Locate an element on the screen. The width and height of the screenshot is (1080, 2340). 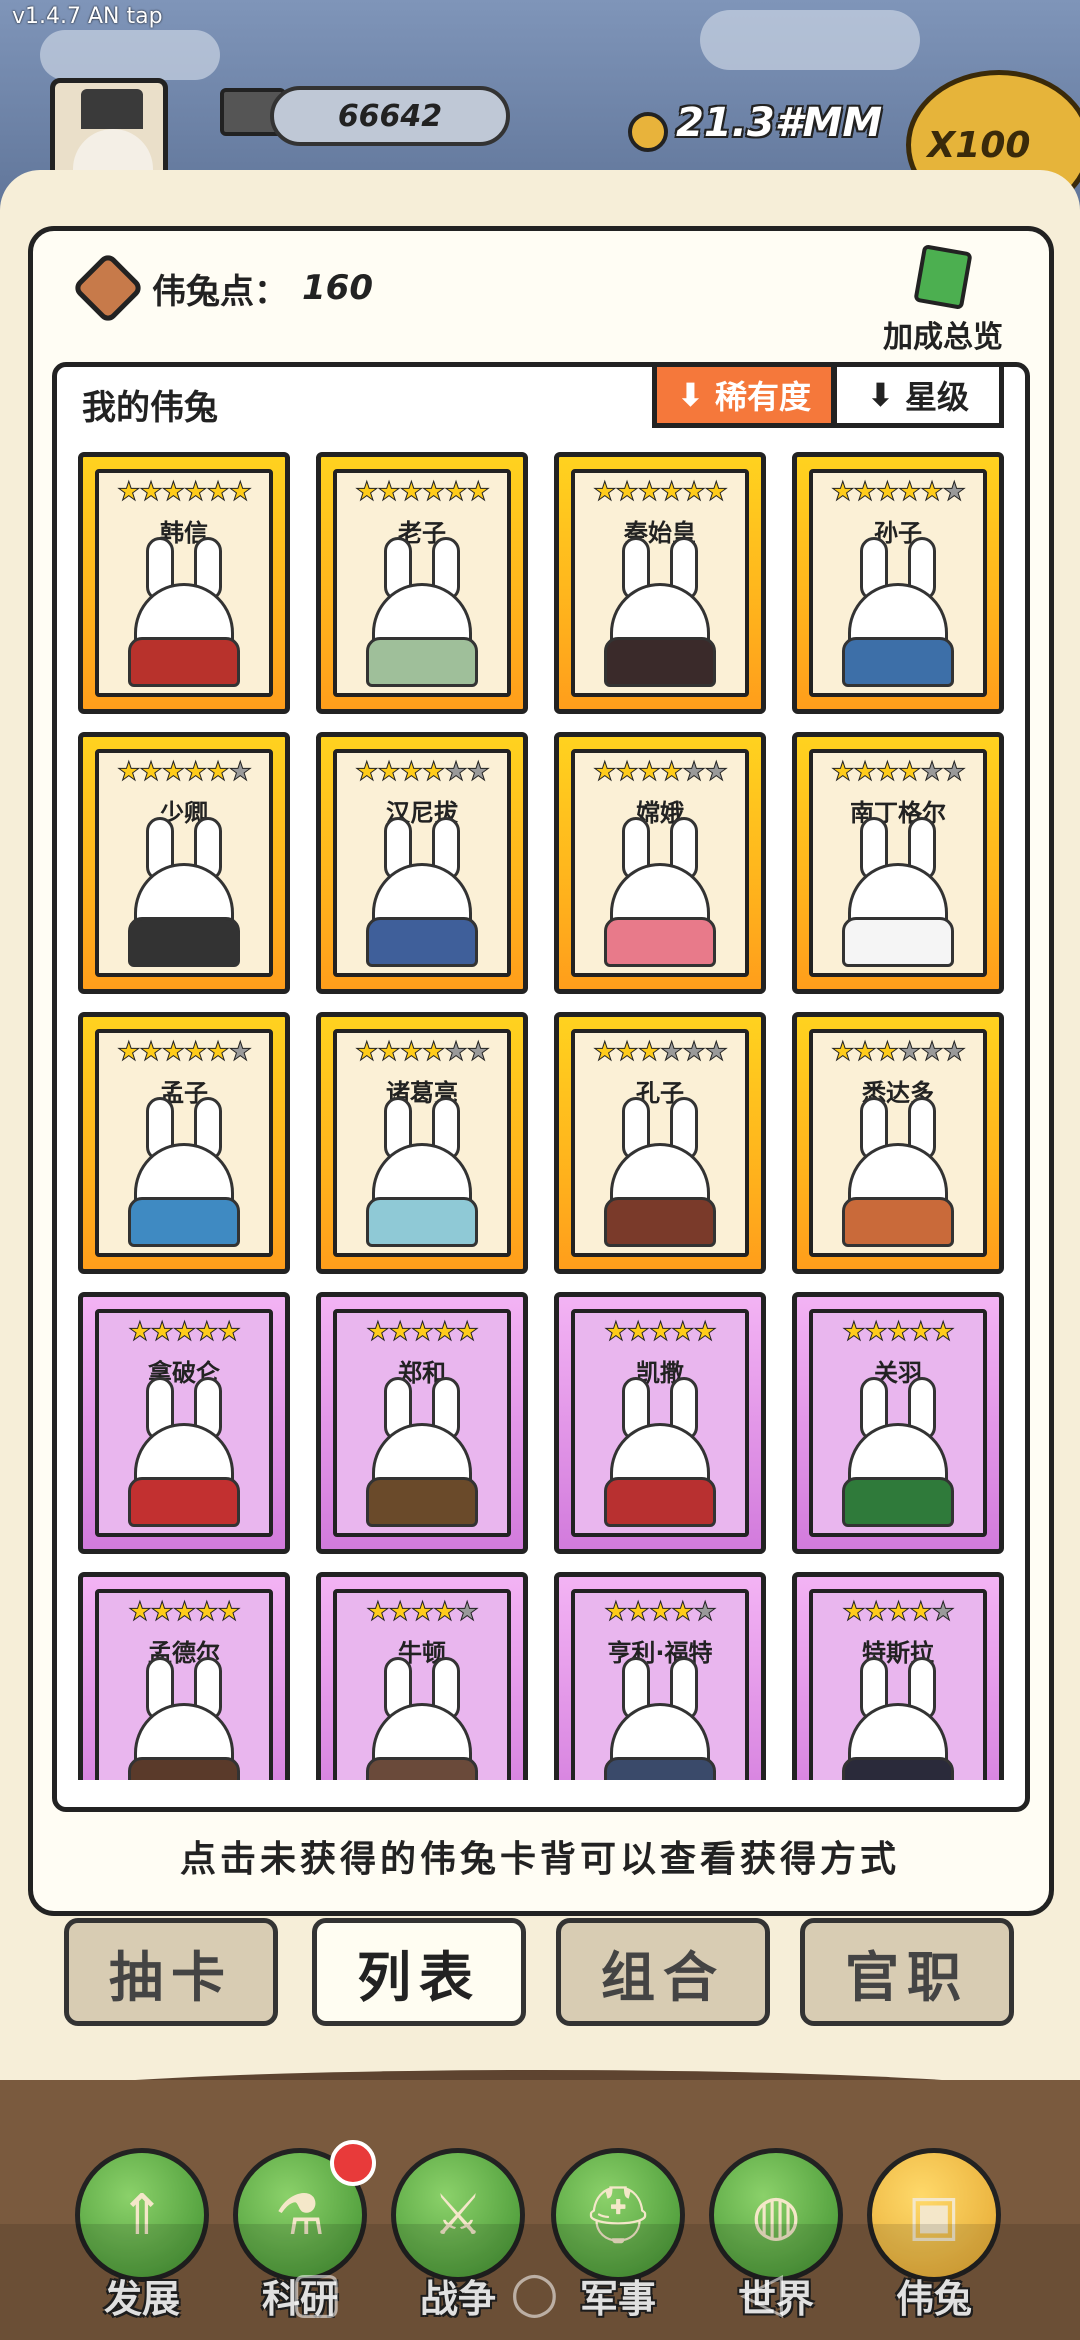
cloud-decoration is located at coordinates (130, 55).